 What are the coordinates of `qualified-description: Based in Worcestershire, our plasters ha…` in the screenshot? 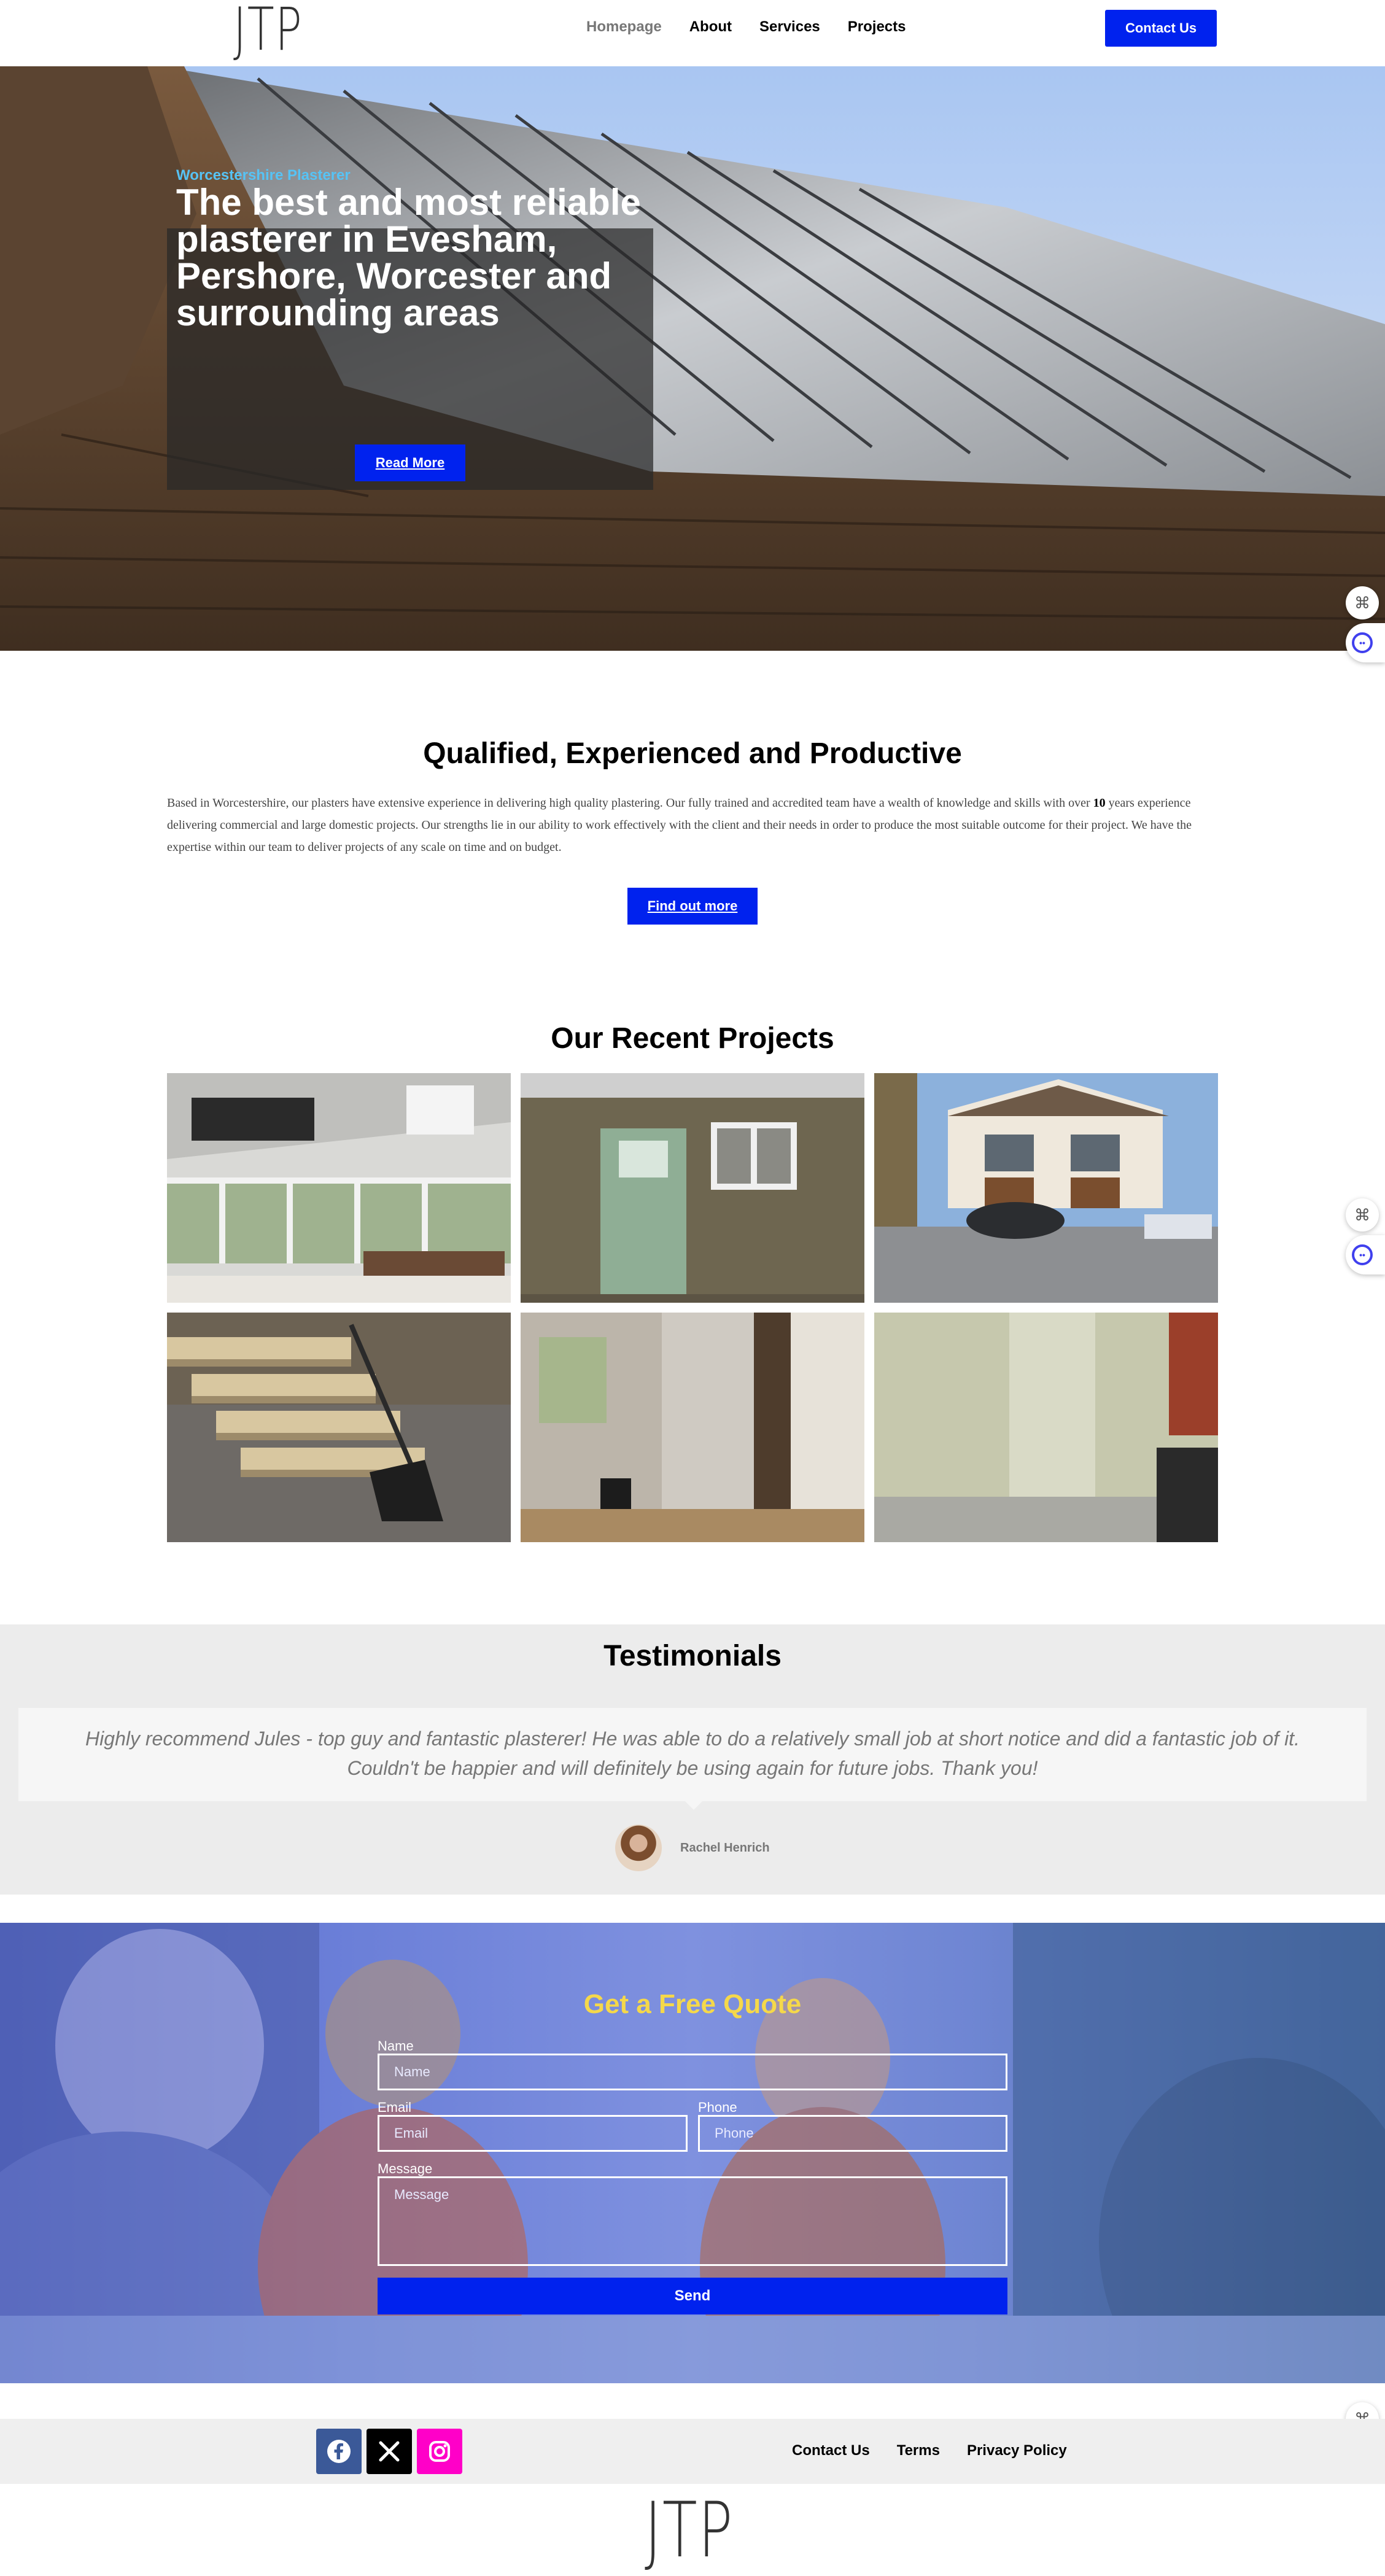 It's located at (692, 825).